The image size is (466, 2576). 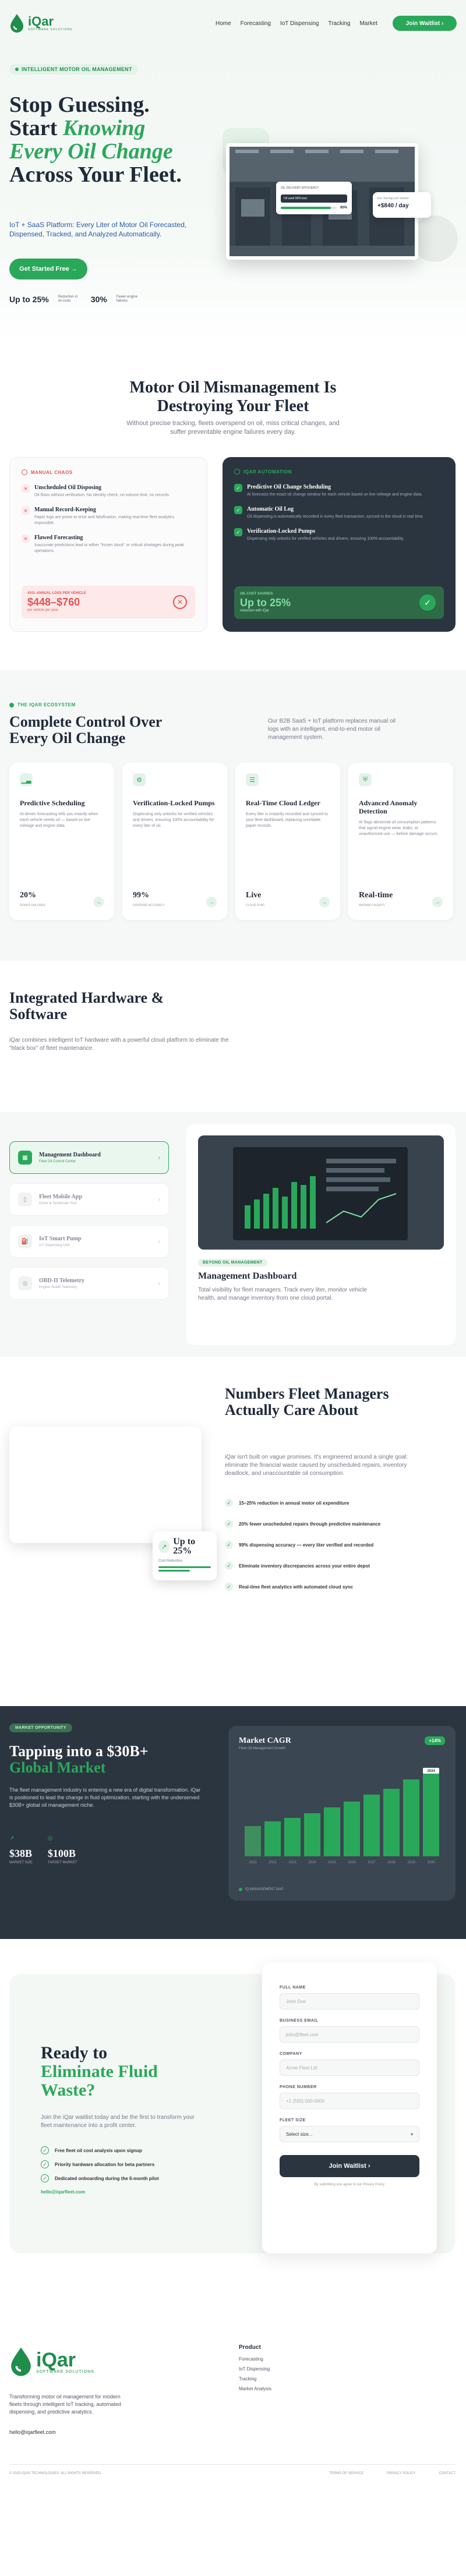 What do you see at coordinates (89, 1241) in the screenshot?
I see `hardware-tab: ⛽ IoT Smart Pump IoT Dispensing Unit ›` at bounding box center [89, 1241].